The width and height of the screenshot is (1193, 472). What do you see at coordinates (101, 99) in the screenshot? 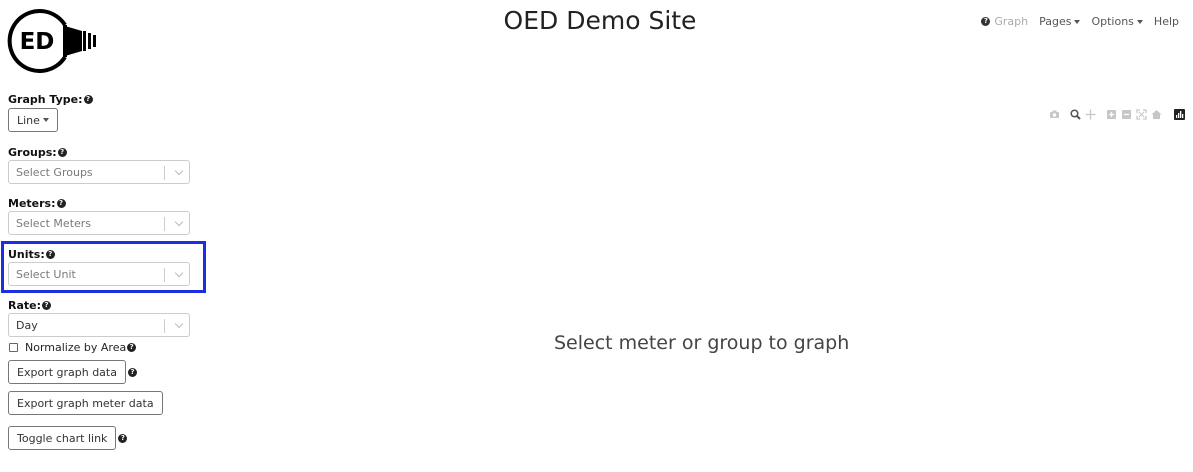
I see `graph-type-label-row: Graph Type: ?` at bounding box center [101, 99].